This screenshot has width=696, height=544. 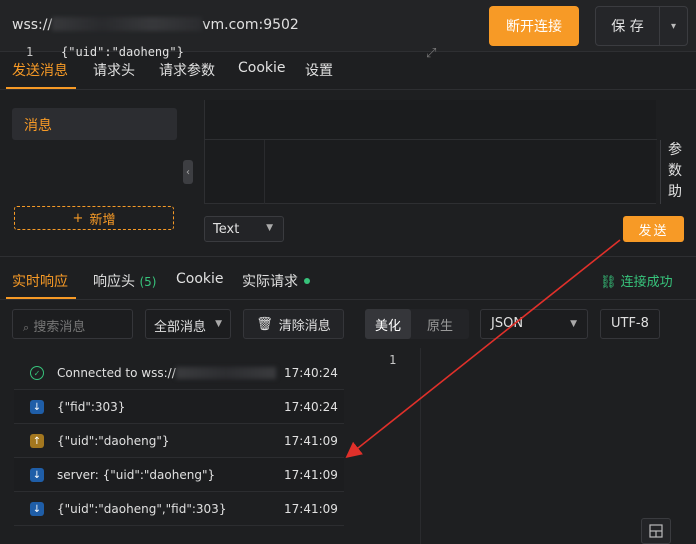 What do you see at coordinates (187, 70) in the screenshot?
I see `tab-request-params: 请求参数` at bounding box center [187, 70].